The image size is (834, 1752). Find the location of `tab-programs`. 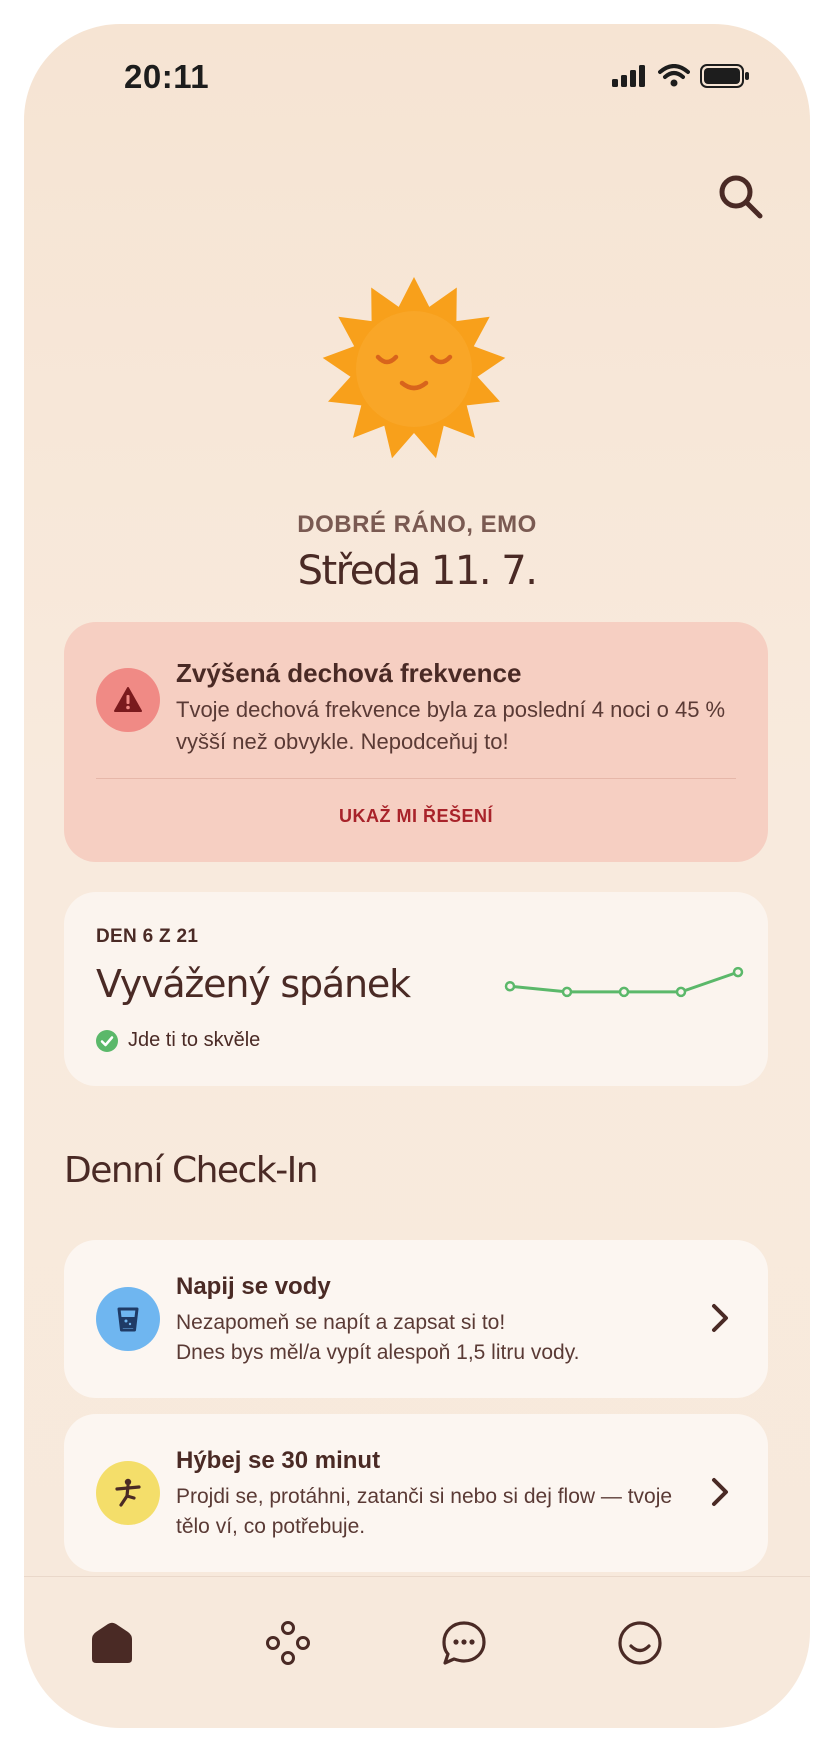

tab-programs is located at coordinates (288, 1643).